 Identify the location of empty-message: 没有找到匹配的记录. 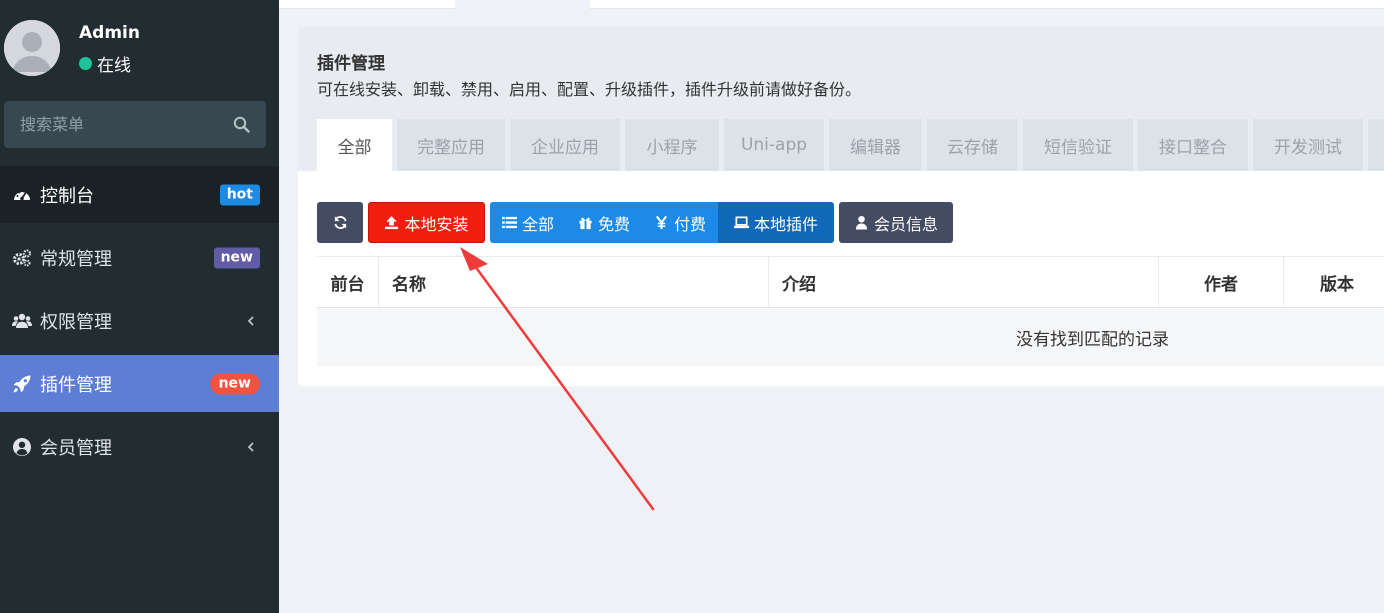
(1092, 339).